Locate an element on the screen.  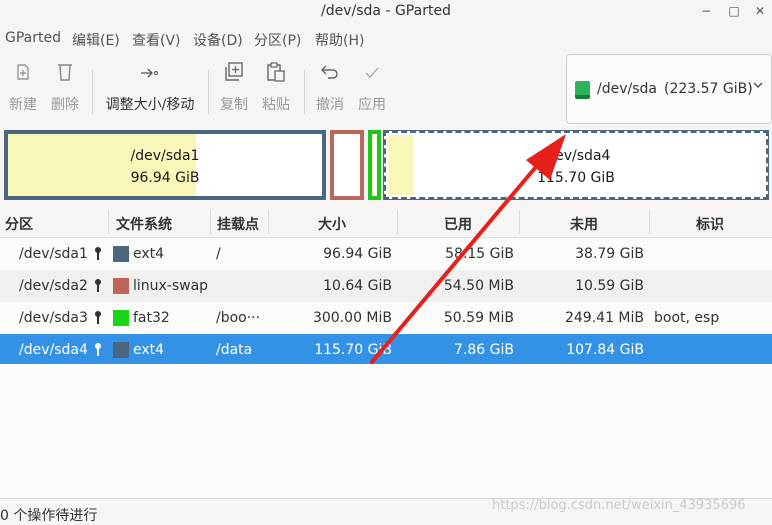
cell-mountpoint: /data is located at coordinates (234, 350).